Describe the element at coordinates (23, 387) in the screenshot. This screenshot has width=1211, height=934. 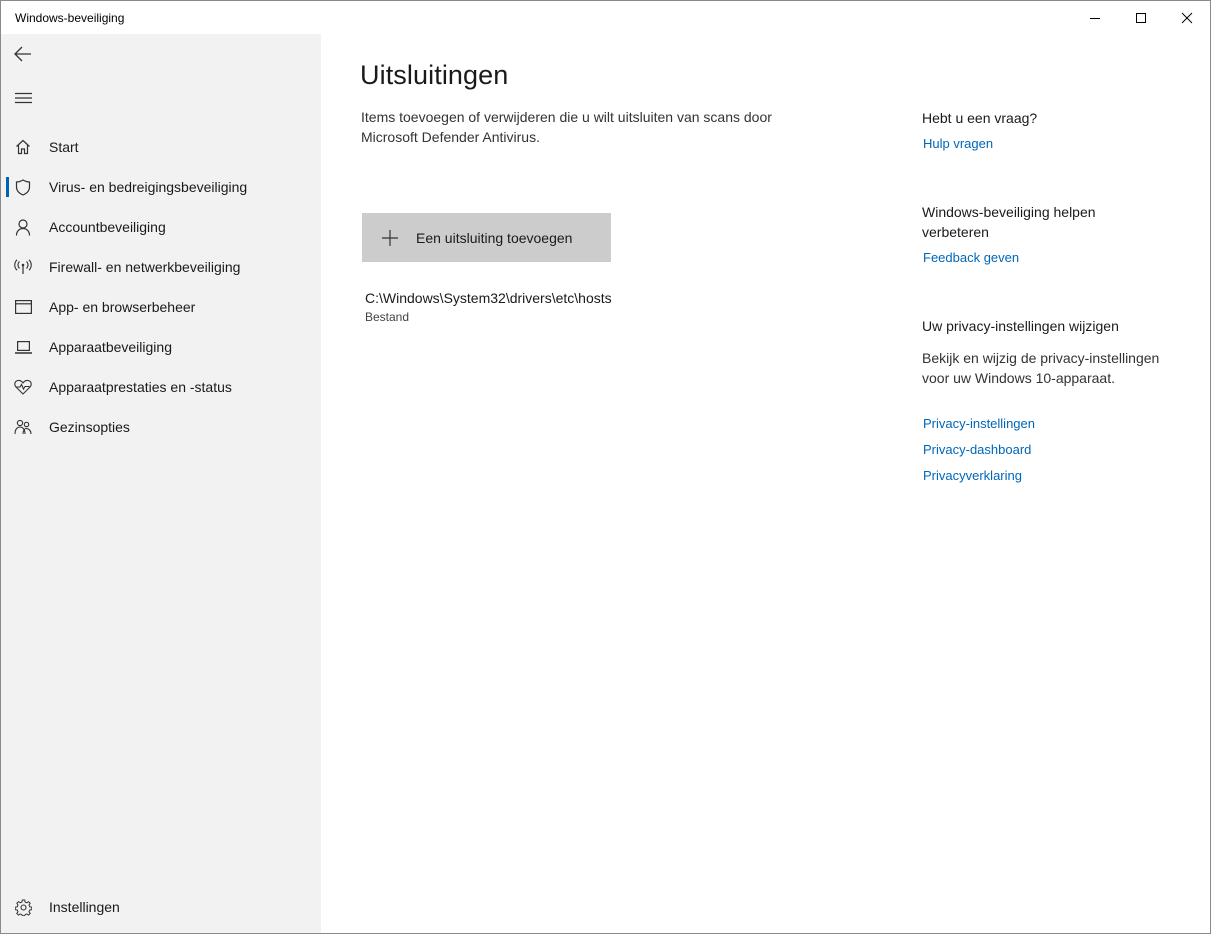
I see `heart-pulse-icon` at that location.